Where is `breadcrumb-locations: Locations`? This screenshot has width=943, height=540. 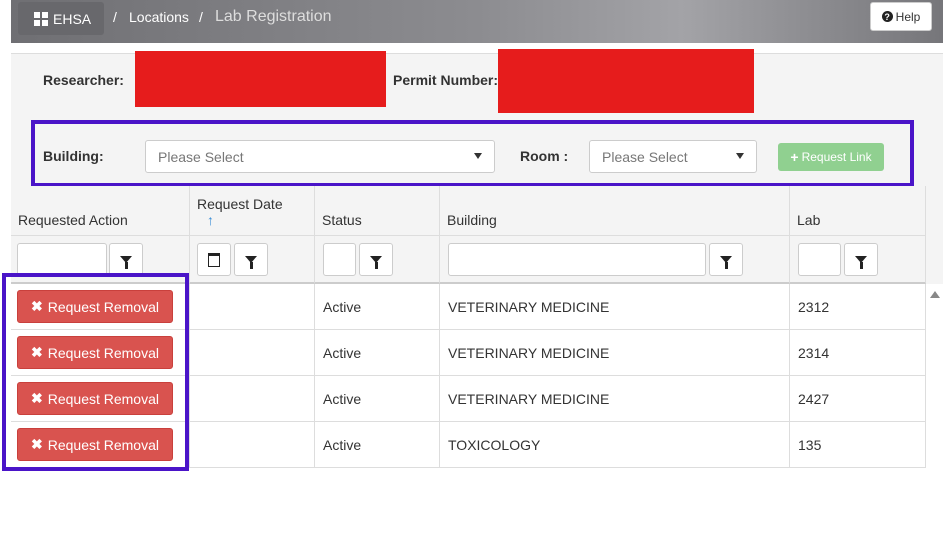
breadcrumb-locations: Locations is located at coordinates (159, 17).